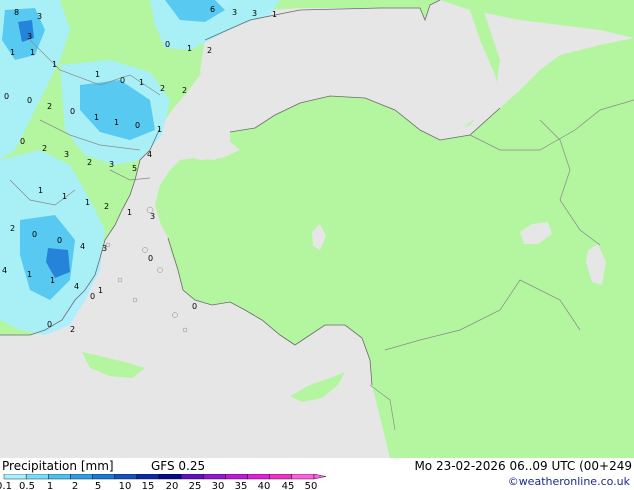 This screenshot has width=634, height=490. Describe the element at coordinates (212, 9) in the screenshot. I see `precip-value-label: 6` at that location.